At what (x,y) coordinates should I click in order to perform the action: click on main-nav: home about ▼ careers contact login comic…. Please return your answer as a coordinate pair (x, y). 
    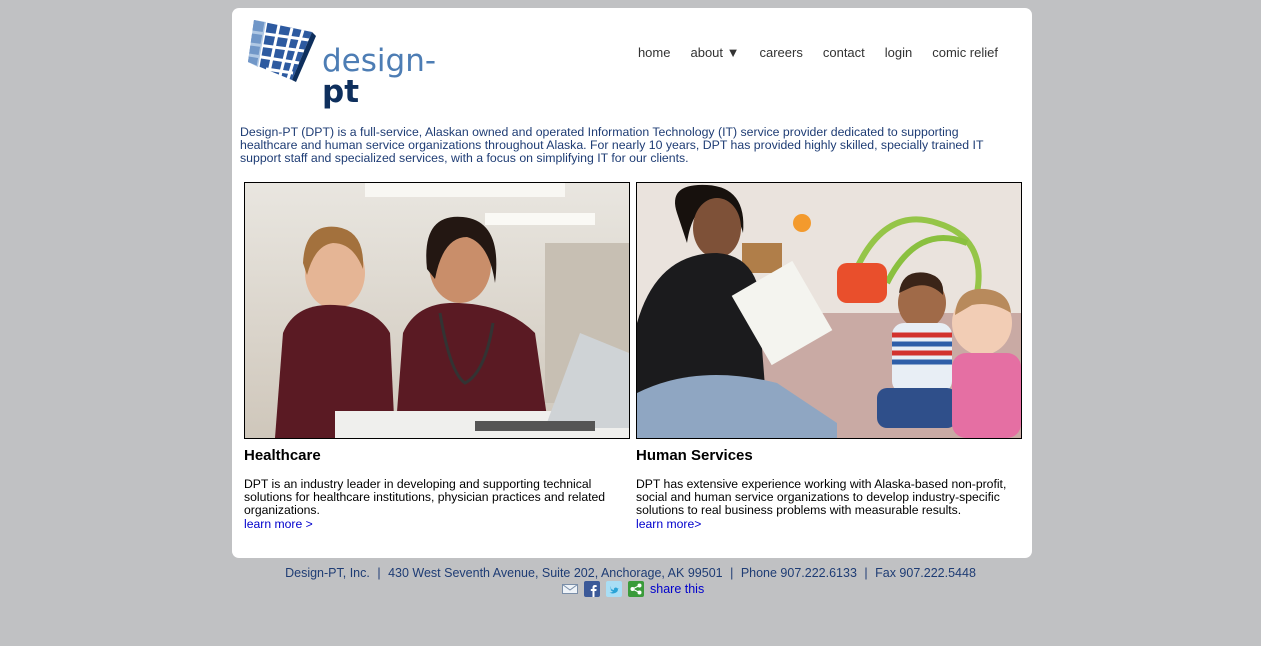
    Looking at the image, I should click on (818, 52).